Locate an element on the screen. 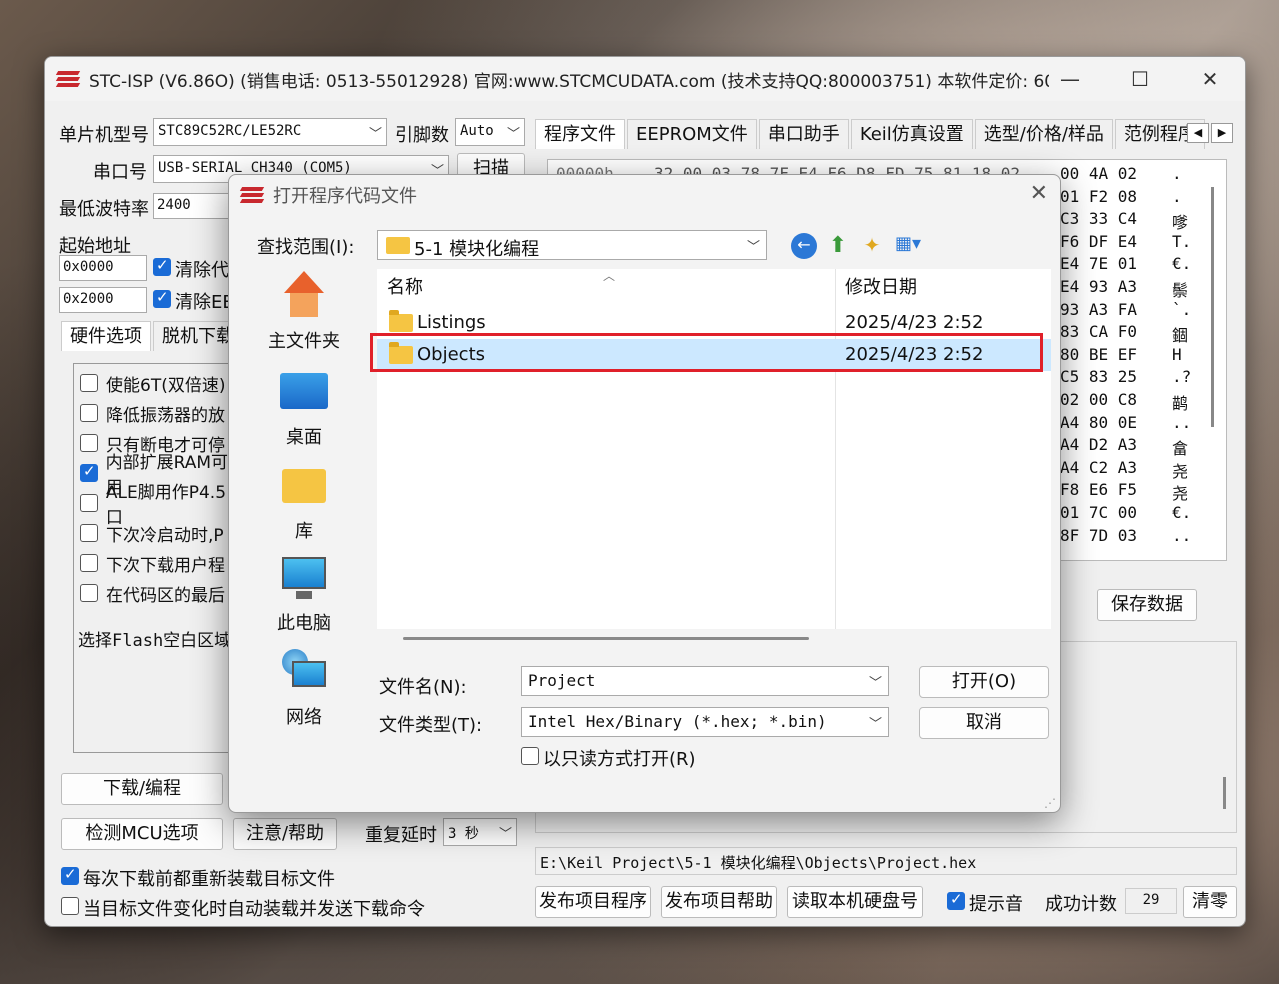 Image resolution: width=1279 pixels, height=984 pixels. tab-keil-settings: Keil仿真设置 is located at coordinates (911, 134).